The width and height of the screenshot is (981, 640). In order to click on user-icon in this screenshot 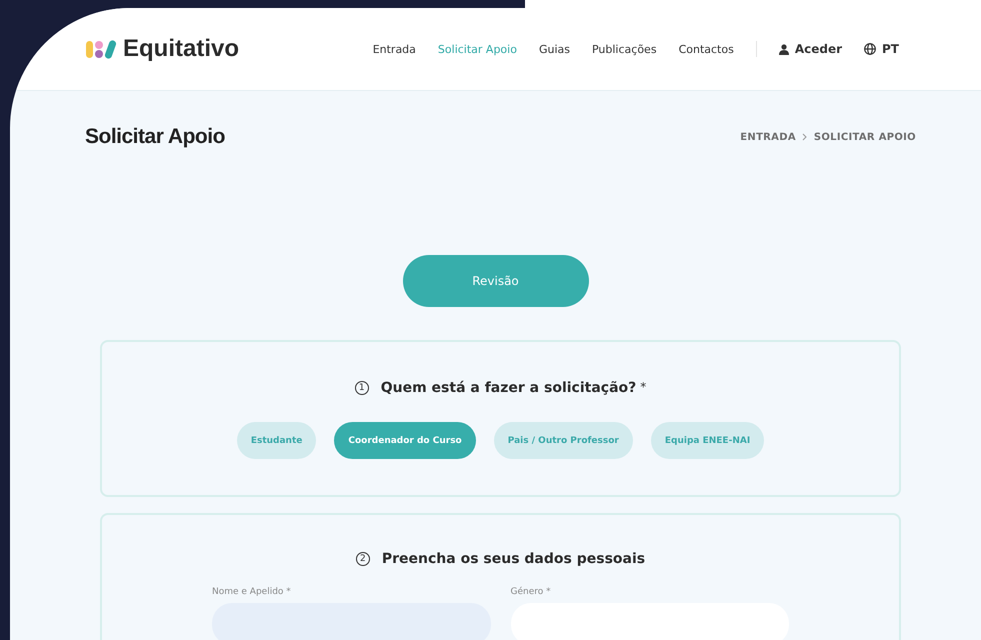, I will do `click(783, 49)`.